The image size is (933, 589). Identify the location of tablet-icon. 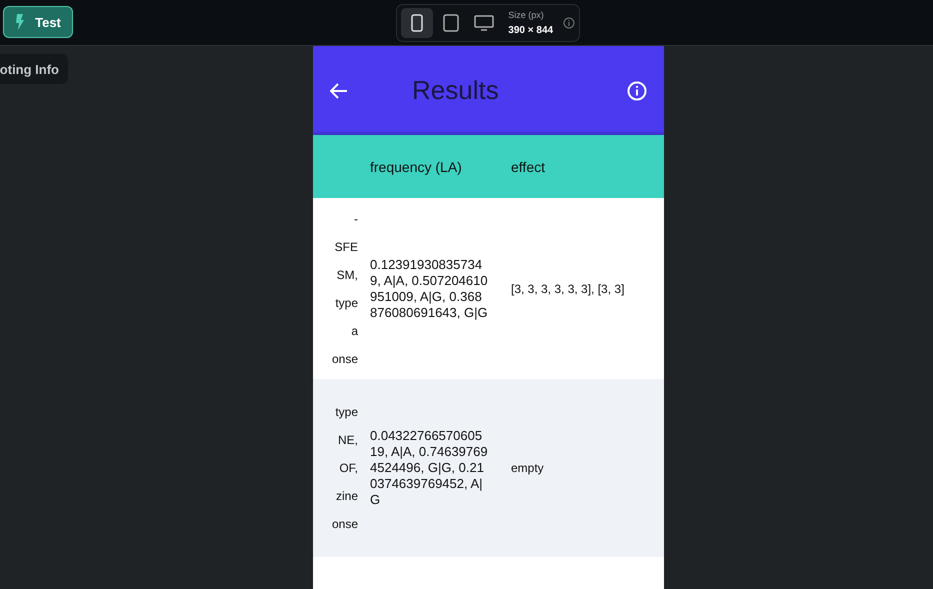
(450, 23).